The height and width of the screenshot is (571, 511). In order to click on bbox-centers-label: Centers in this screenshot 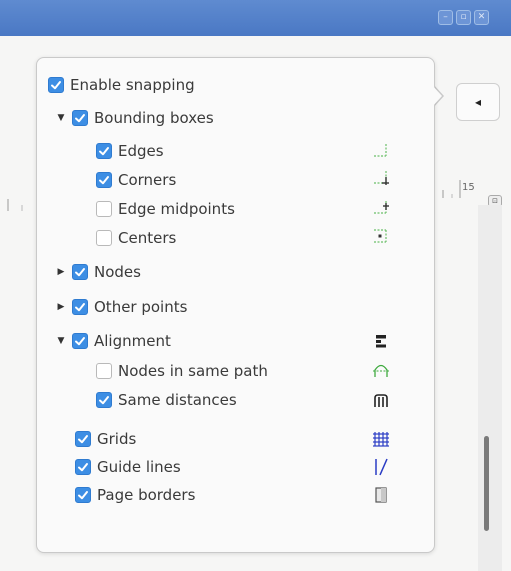, I will do `click(147, 238)`.